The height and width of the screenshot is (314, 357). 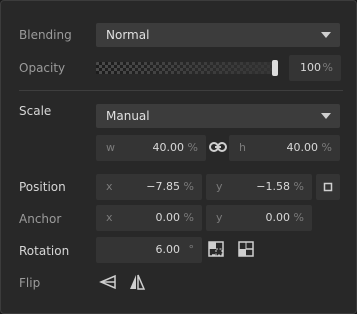 I want to click on flip-label: Flip, so click(x=30, y=283).